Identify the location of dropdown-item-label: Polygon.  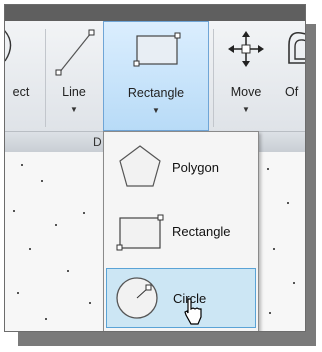
(195, 167).